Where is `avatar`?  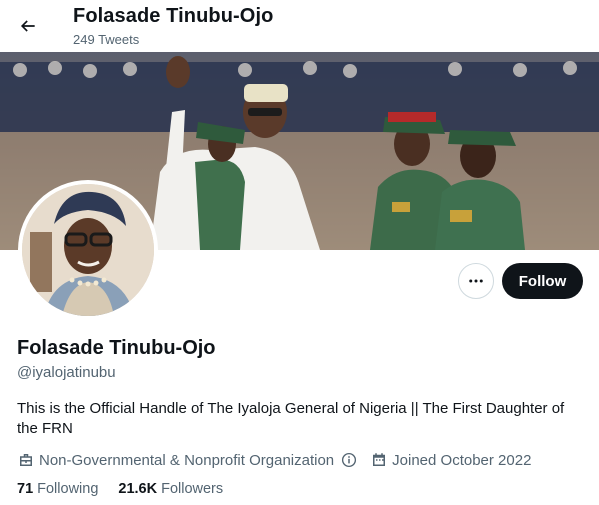 avatar is located at coordinates (88, 250).